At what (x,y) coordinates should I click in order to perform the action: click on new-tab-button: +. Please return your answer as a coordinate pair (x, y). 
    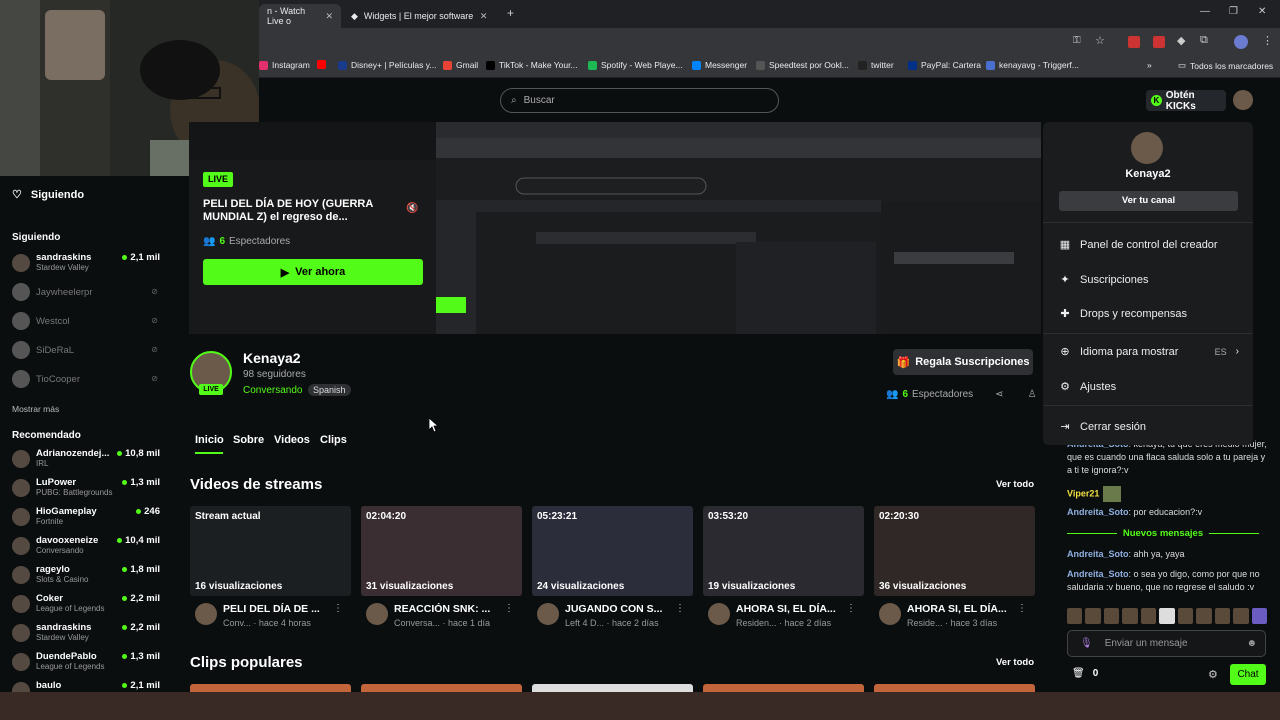
    Looking at the image, I should click on (510, 13).